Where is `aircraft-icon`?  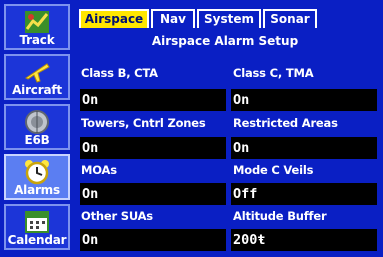
aircraft-icon is located at coordinates (37, 73).